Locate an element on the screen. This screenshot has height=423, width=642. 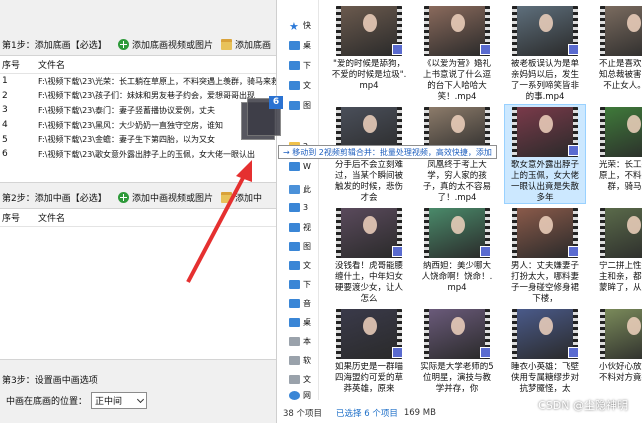
nav-item-label: 音 is located at coordinates (307, 303).